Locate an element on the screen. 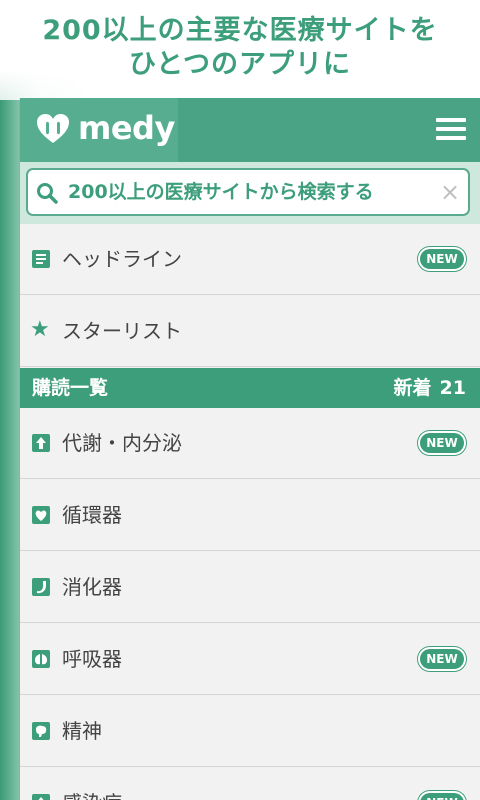 The image size is (480, 800). logo: medy is located at coordinates (99, 130).